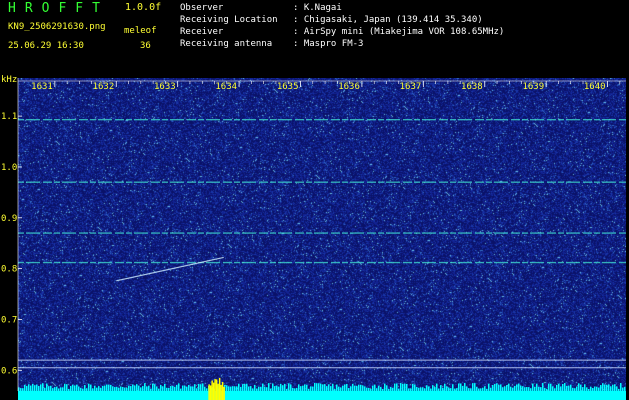 The image size is (629, 400). Describe the element at coordinates (9, 219) in the screenshot. I see `y-tick-label: 0.9` at that location.